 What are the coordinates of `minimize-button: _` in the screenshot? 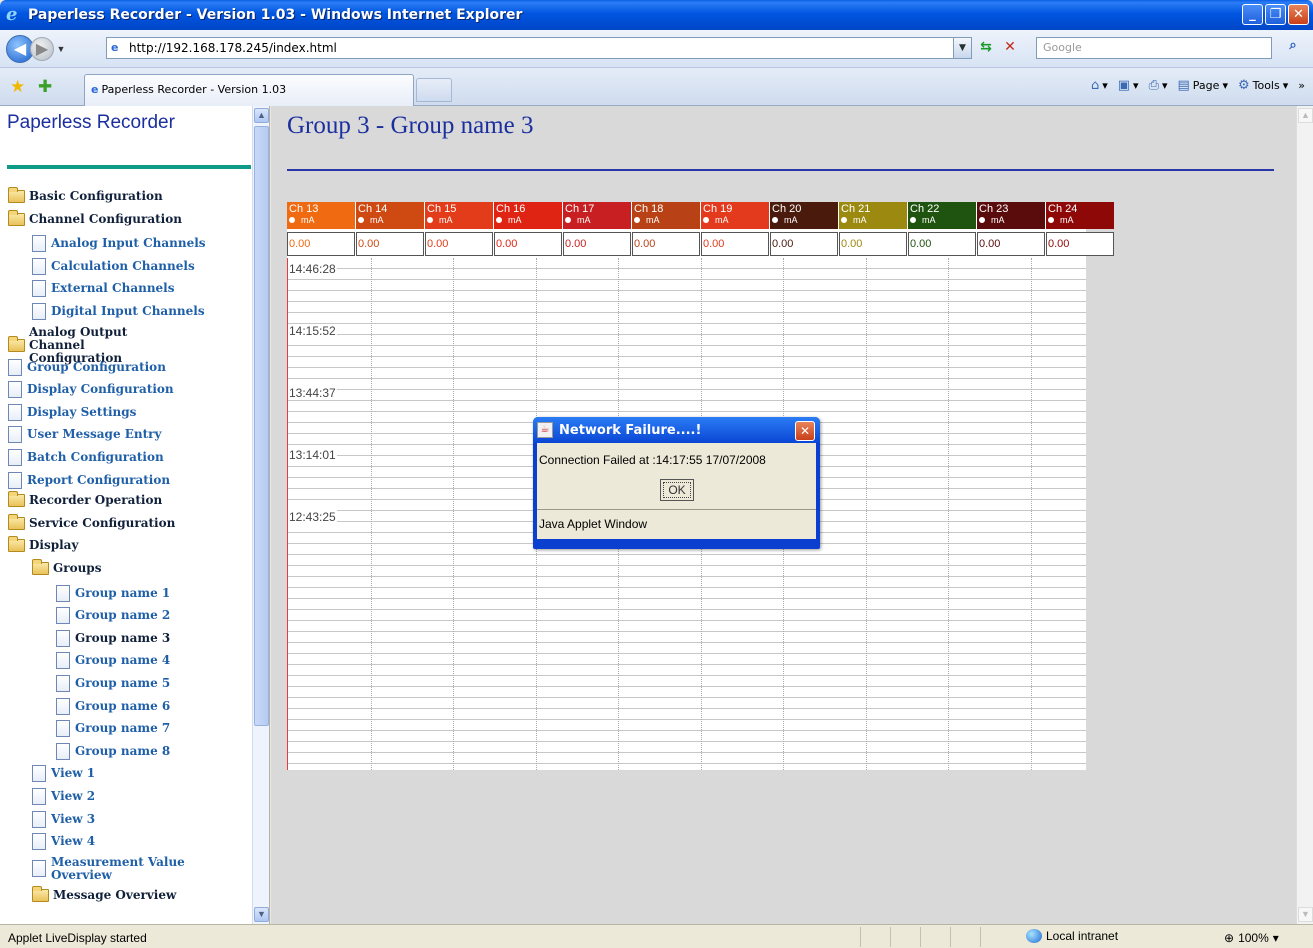 It's located at (1252, 14).